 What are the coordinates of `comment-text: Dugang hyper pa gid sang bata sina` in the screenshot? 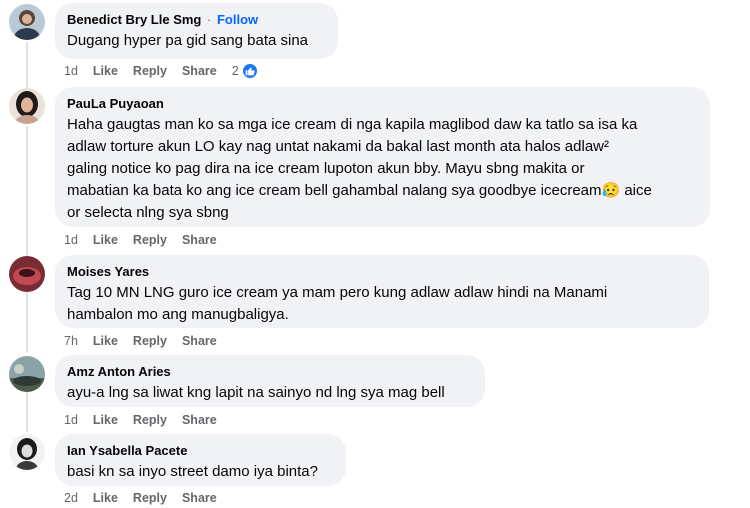 It's located at (196, 41).